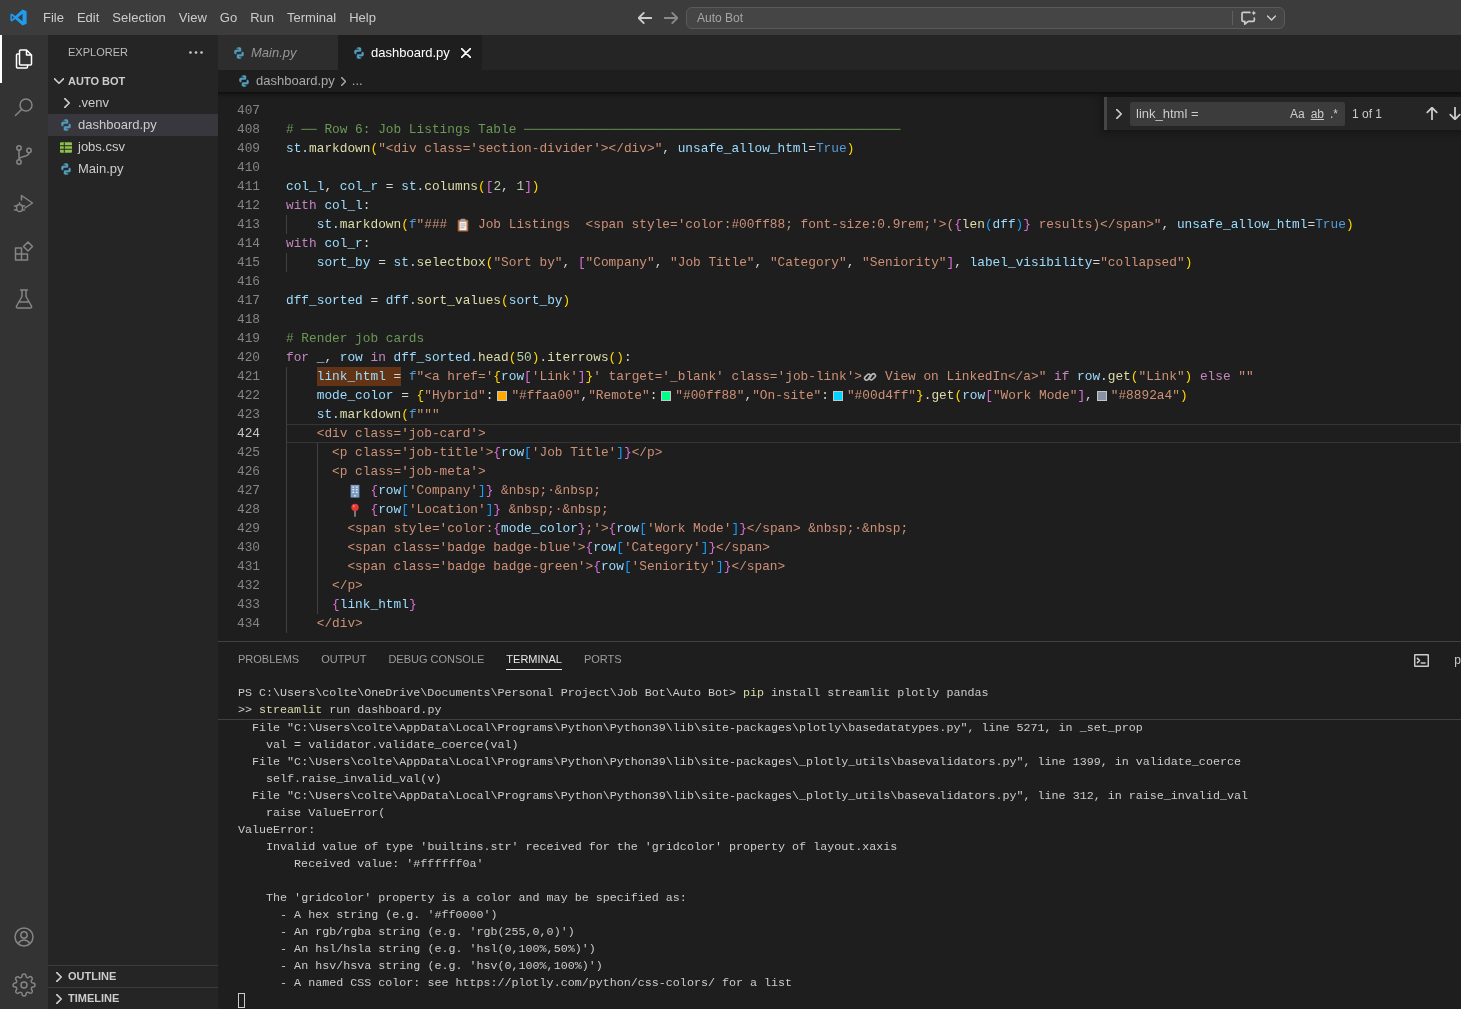  What do you see at coordinates (241, 1000) in the screenshot?
I see `terminal-cursor` at bounding box center [241, 1000].